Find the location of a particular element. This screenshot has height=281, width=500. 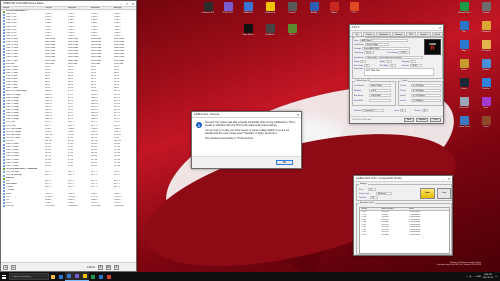

language-indicator: ENG is located at coordinates (479, 277).